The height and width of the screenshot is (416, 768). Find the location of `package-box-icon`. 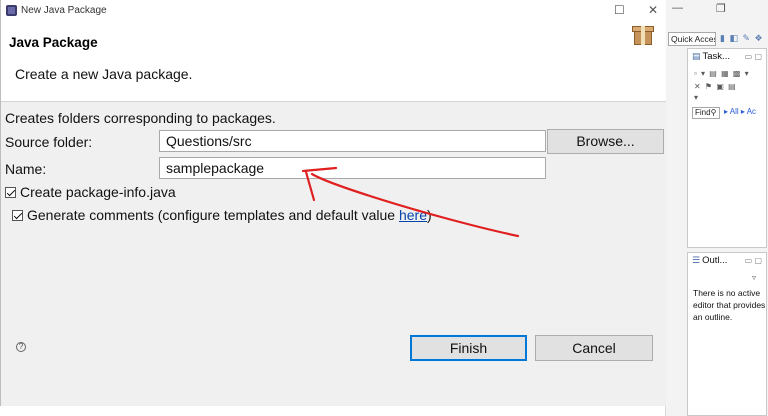

package-box-icon is located at coordinates (643, 36).